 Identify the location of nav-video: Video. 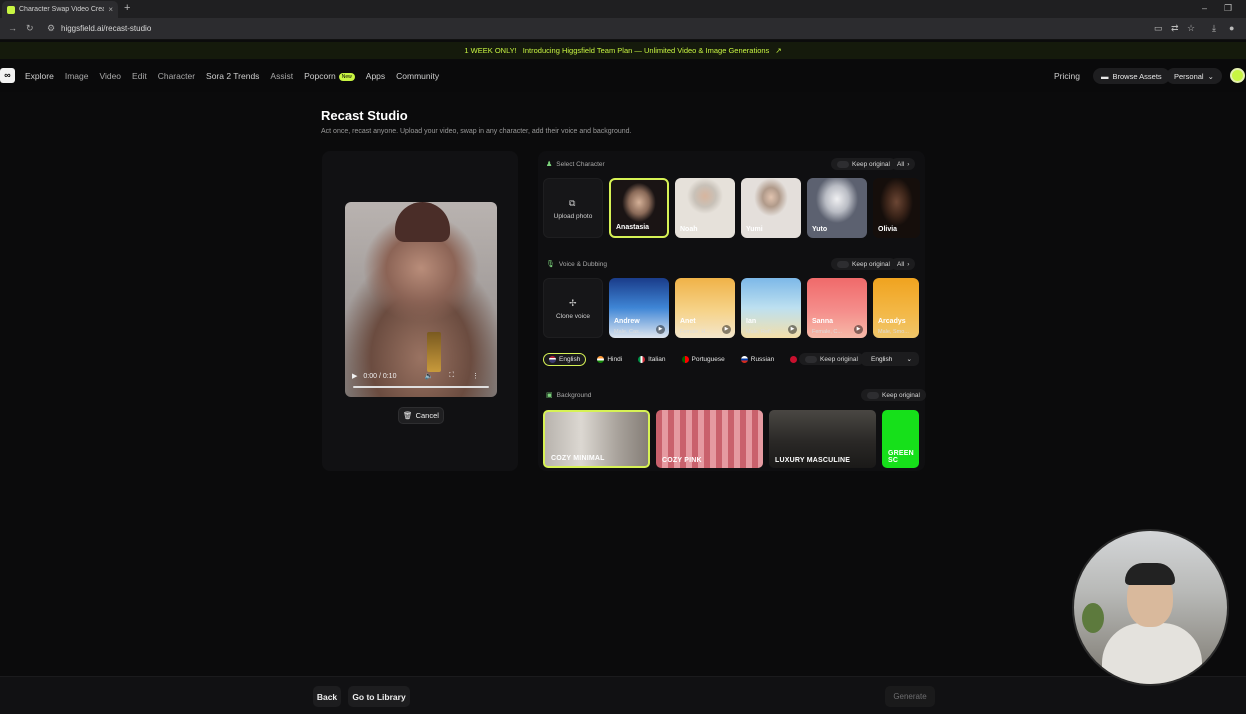
(110, 76).